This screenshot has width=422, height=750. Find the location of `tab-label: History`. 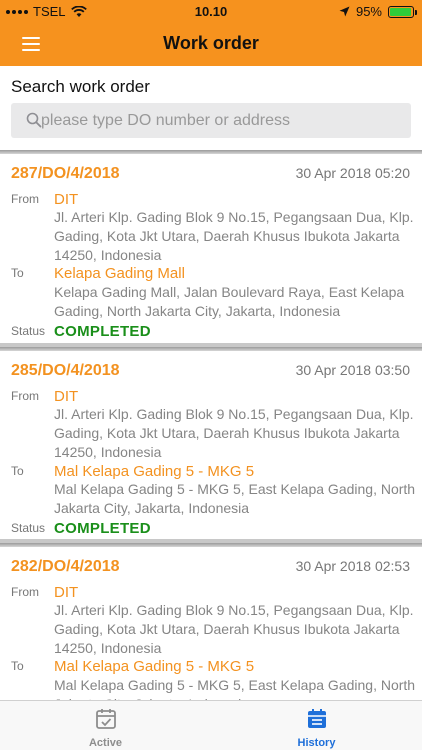

tab-label: History is located at coordinates (316, 743).